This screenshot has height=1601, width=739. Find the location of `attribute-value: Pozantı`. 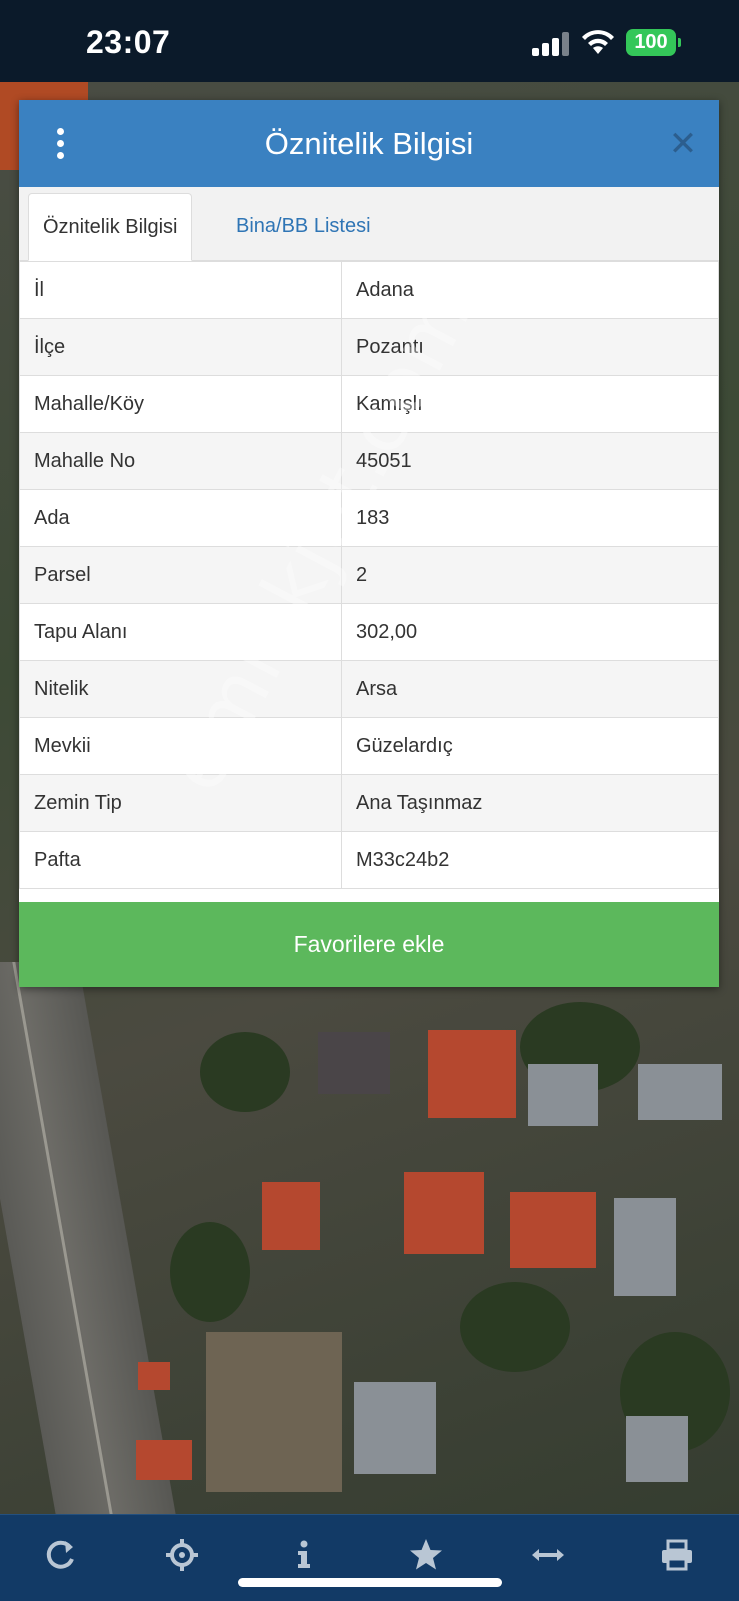

attribute-value: Pozantı is located at coordinates (530, 347).